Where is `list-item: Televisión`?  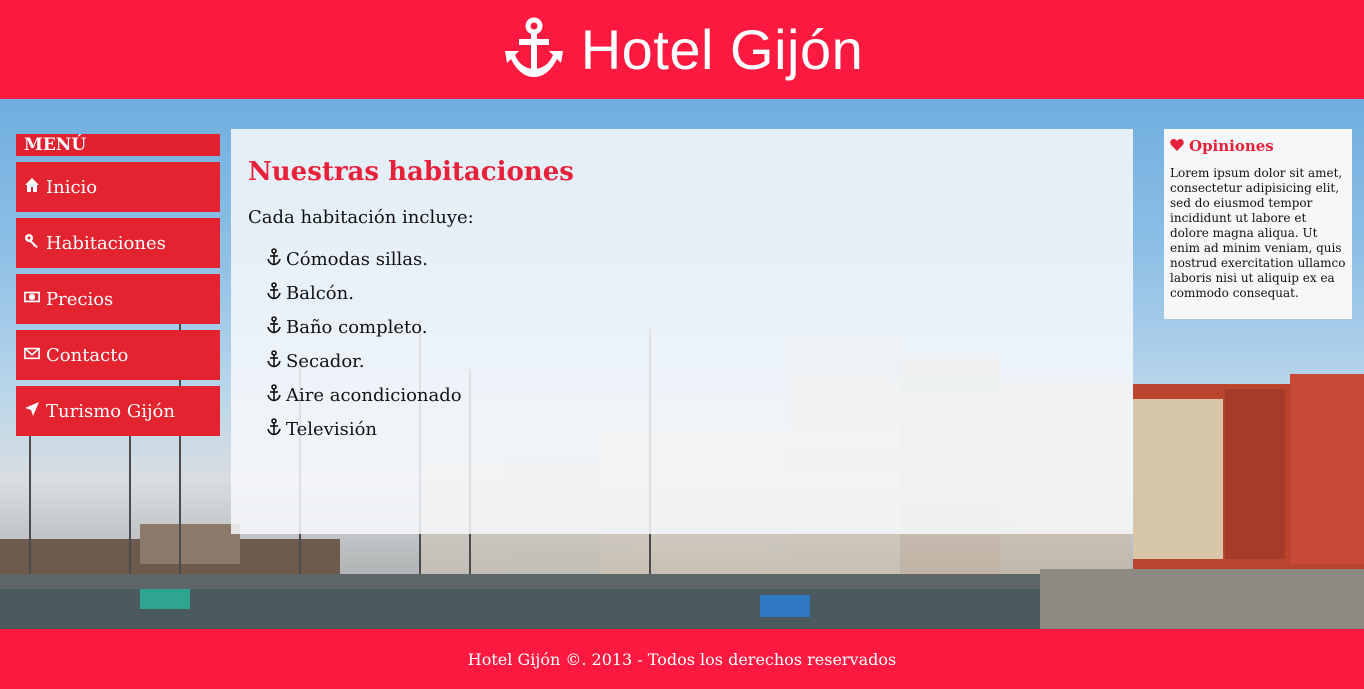
list-item: Televisión is located at coordinates (691, 429).